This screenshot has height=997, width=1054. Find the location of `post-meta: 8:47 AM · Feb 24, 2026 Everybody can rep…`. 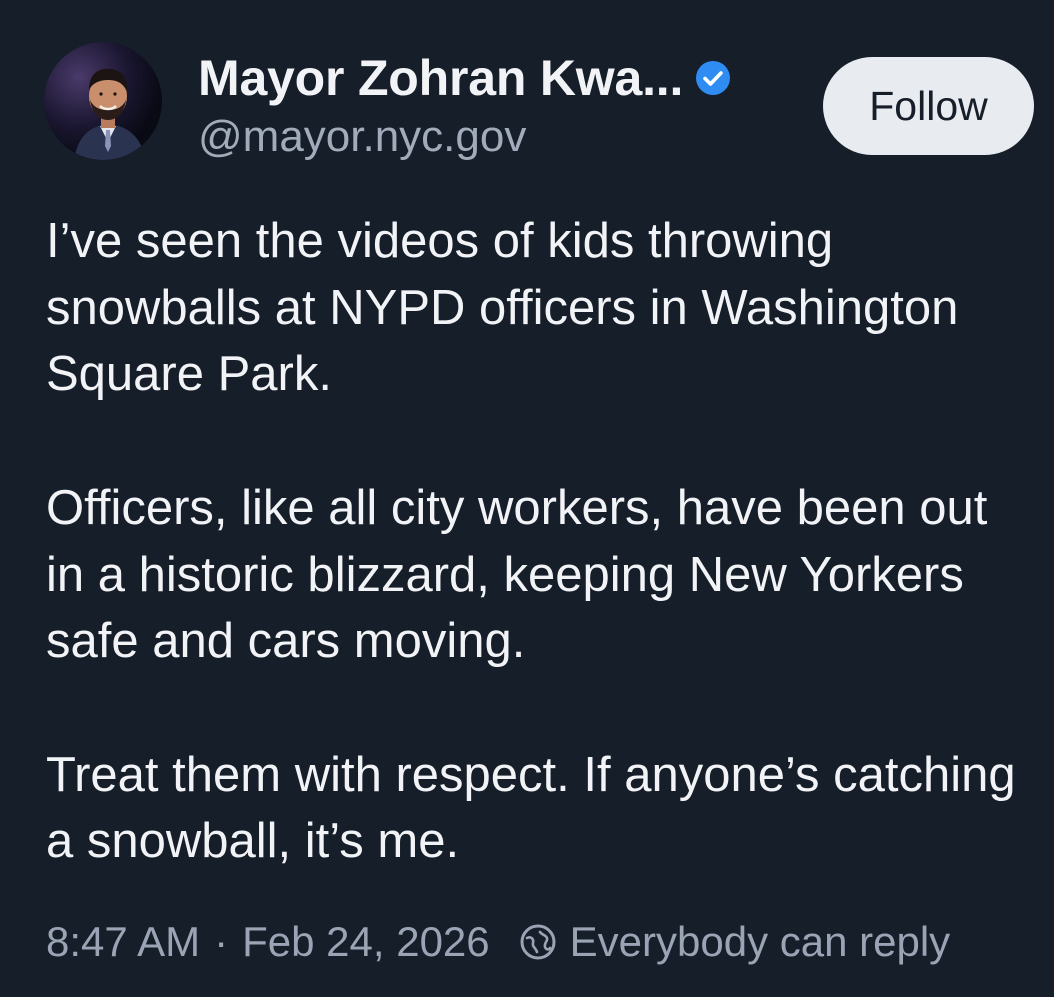

post-meta: 8:47 AM · Feb 24, 2026 Everybody can rep… is located at coordinates (498, 942).